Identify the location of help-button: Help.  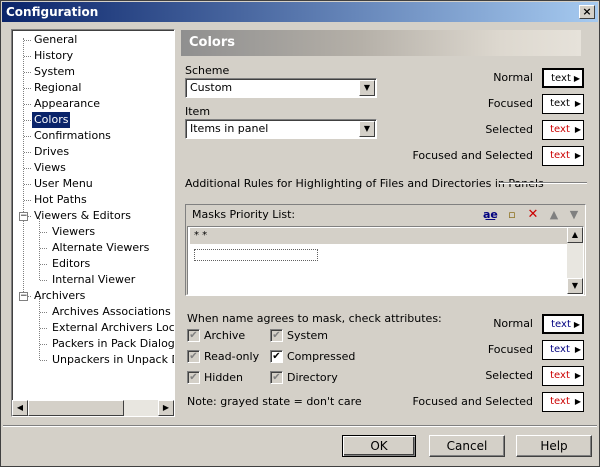
(554, 446).